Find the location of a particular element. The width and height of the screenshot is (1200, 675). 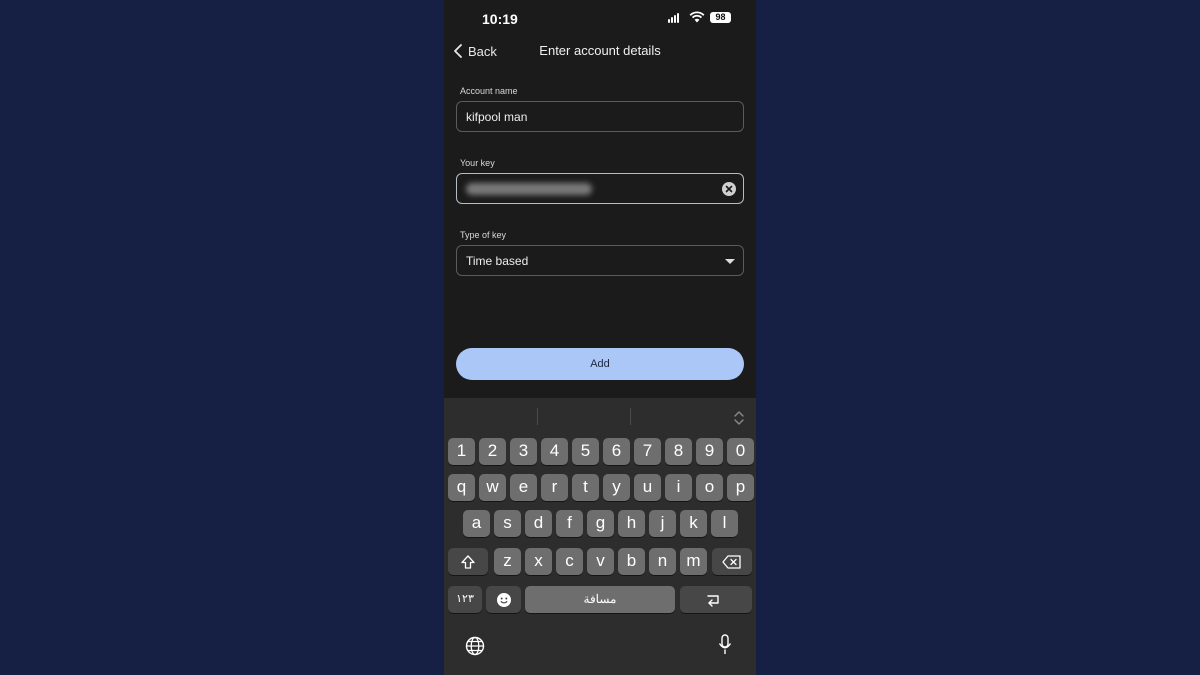

key-x: x is located at coordinates (538, 561).